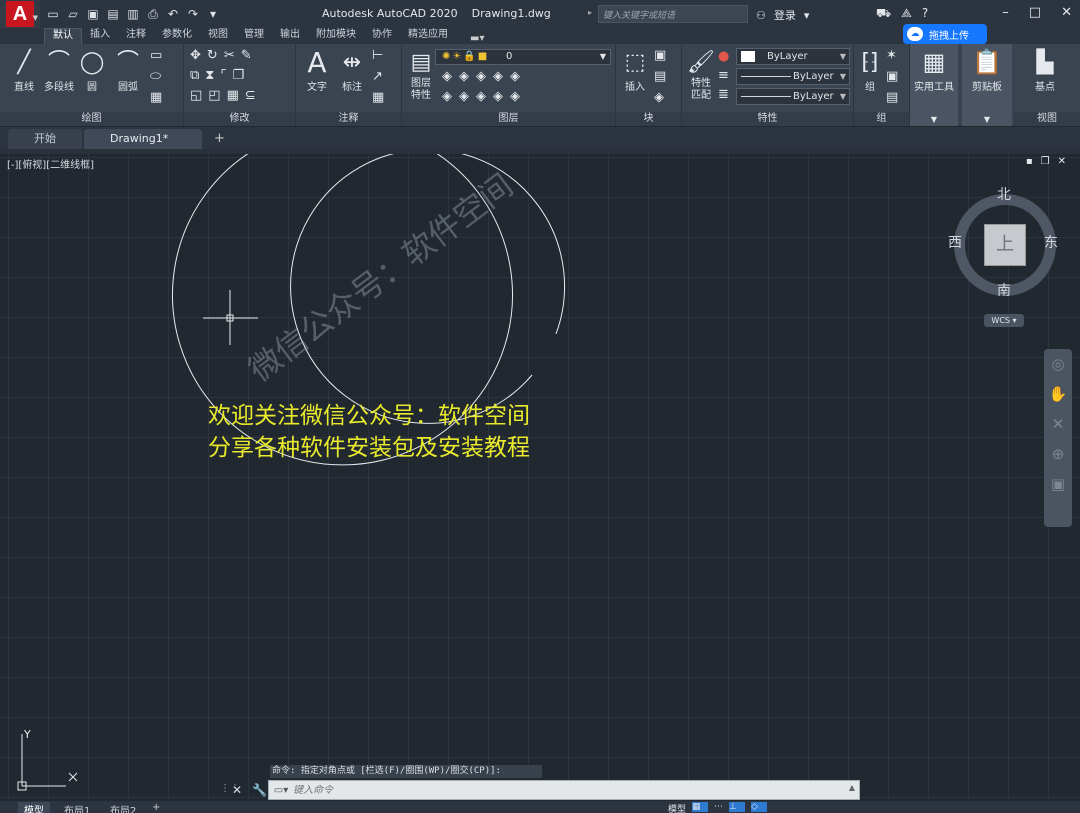 This screenshot has height=813, width=1080. I want to click on ungroup-icon: ✶, so click(892, 55).